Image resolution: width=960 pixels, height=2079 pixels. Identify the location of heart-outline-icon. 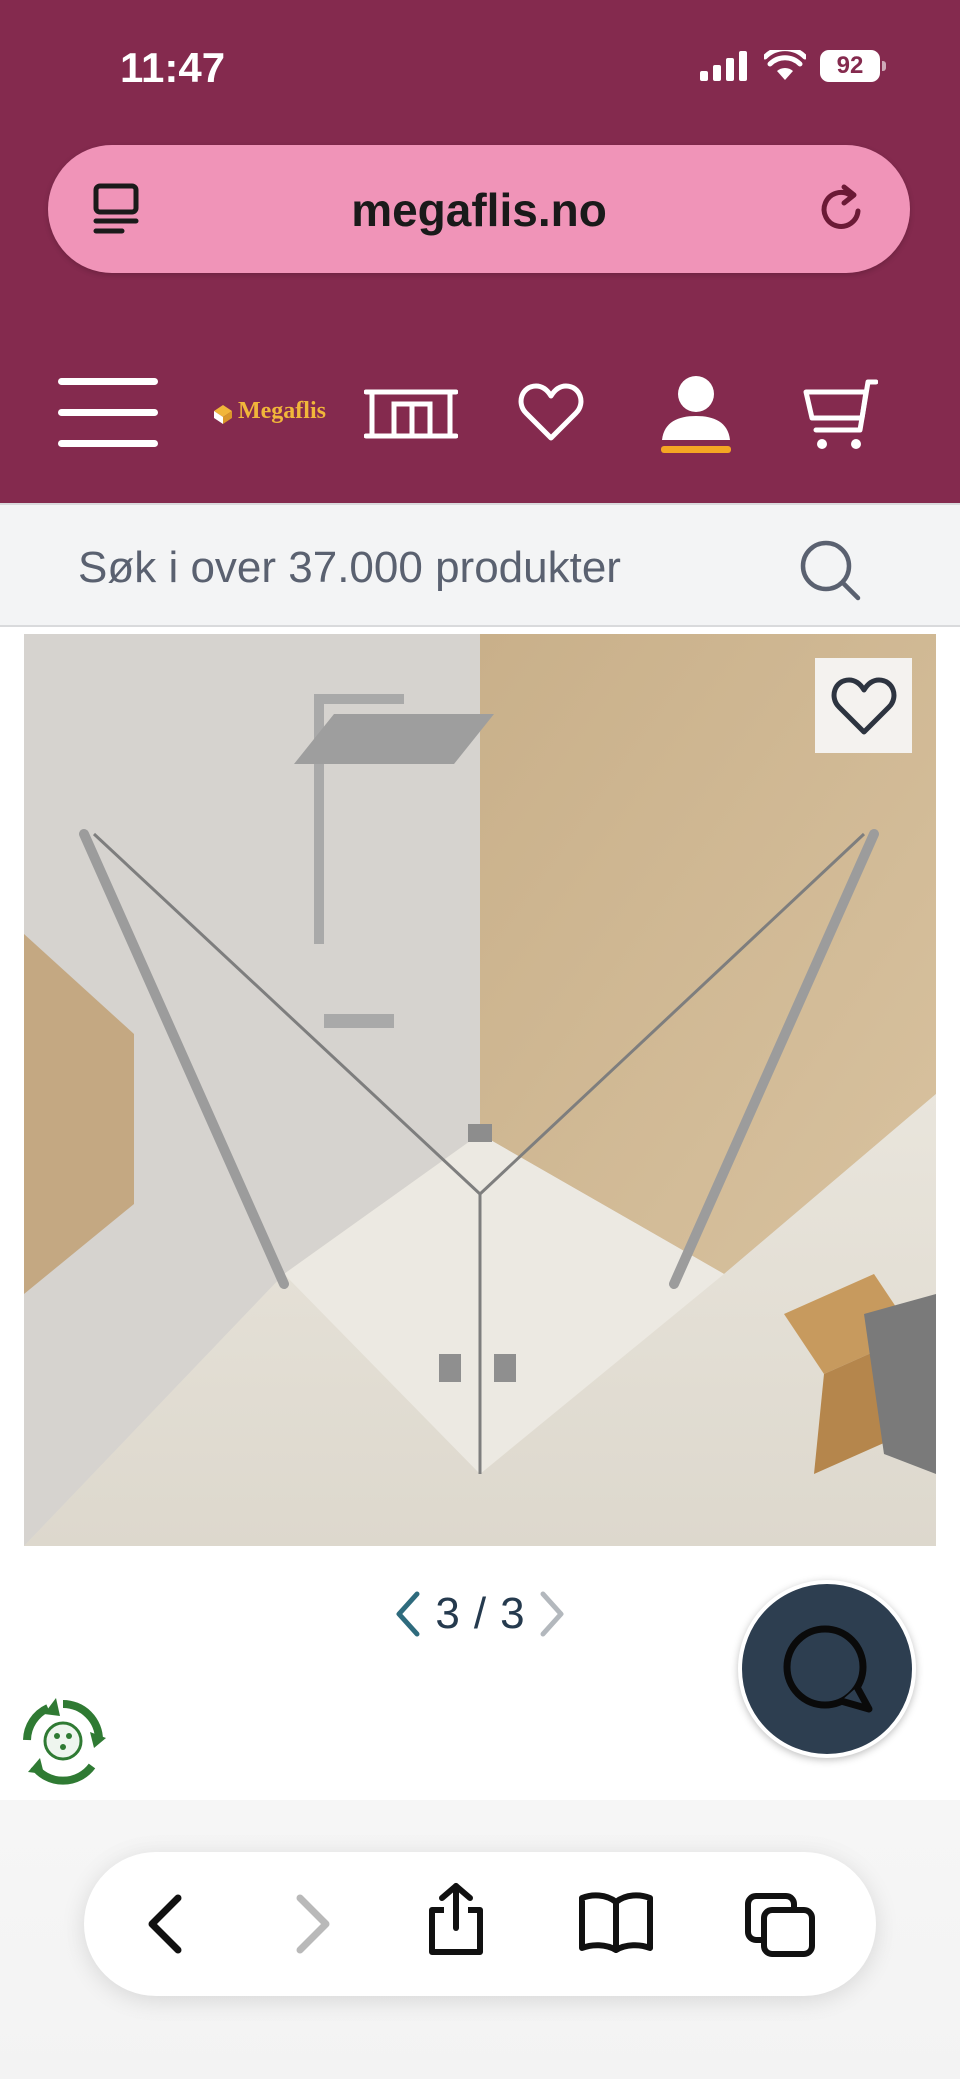
(863, 705).